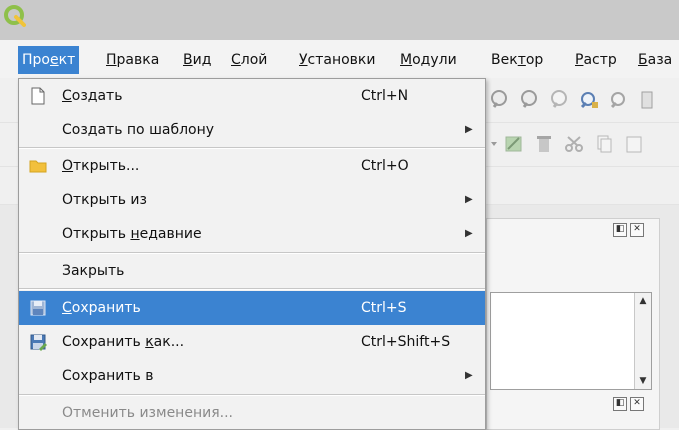  What do you see at coordinates (643, 381) in the screenshot?
I see `scroll-down-icon: ▼` at bounding box center [643, 381].